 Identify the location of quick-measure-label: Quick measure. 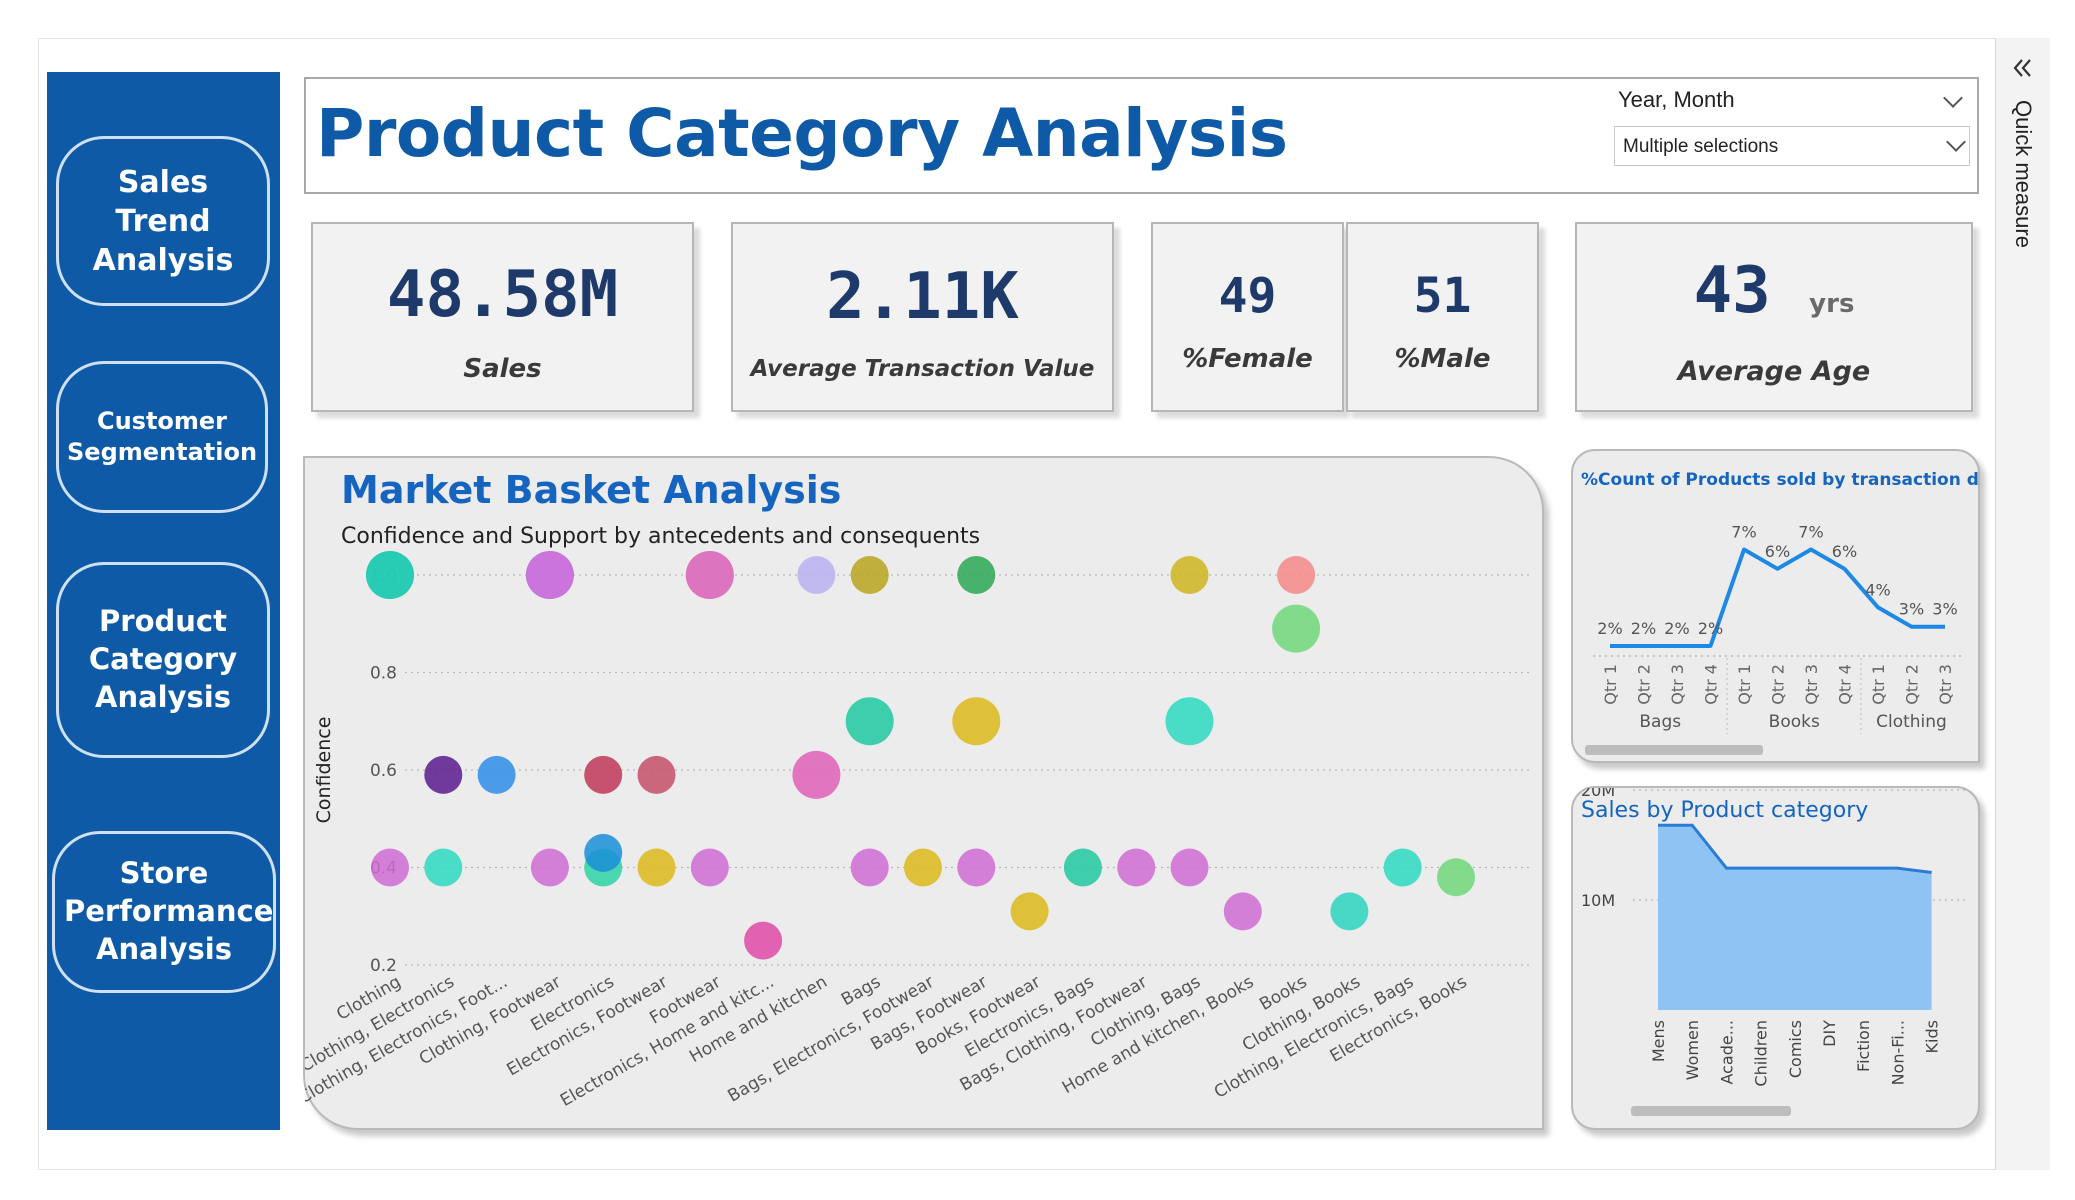
(2023, 174).